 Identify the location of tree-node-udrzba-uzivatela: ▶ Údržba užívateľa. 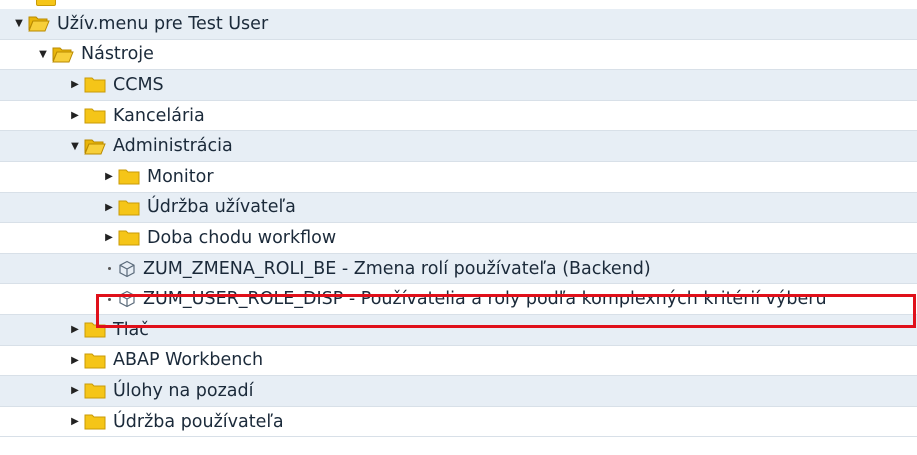
(458, 208).